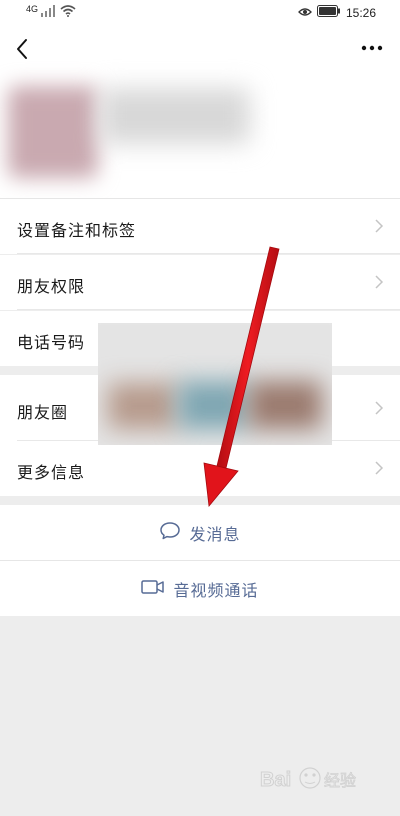 The width and height of the screenshot is (400, 816). I want to click on svg-text: Bai, so click(275, 780).